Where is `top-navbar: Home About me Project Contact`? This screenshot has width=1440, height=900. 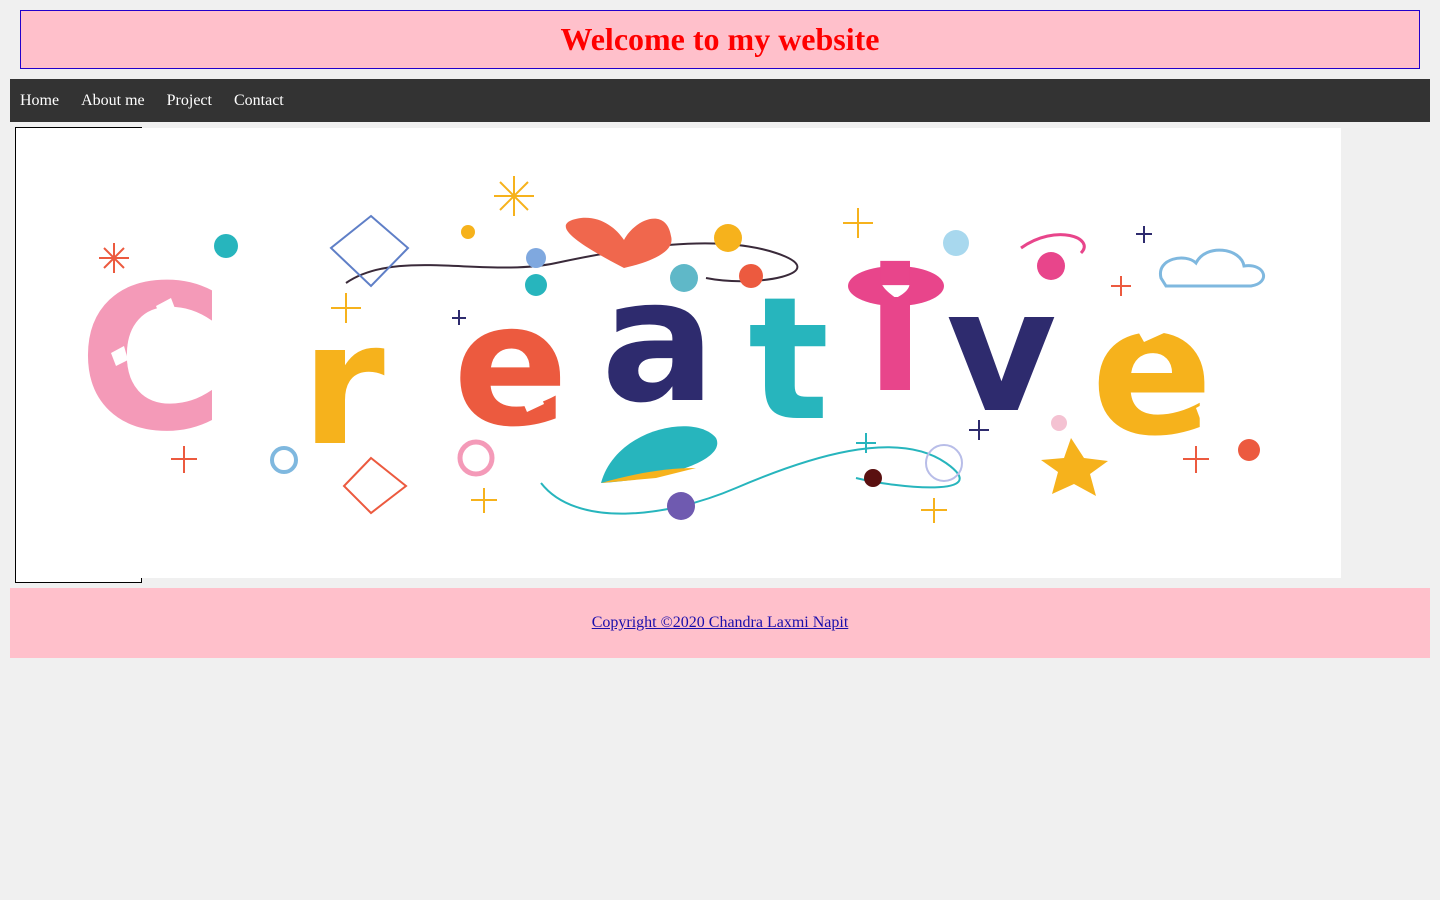 top-navbar: Home About me Project Contact is located at coordinates (720, 100).